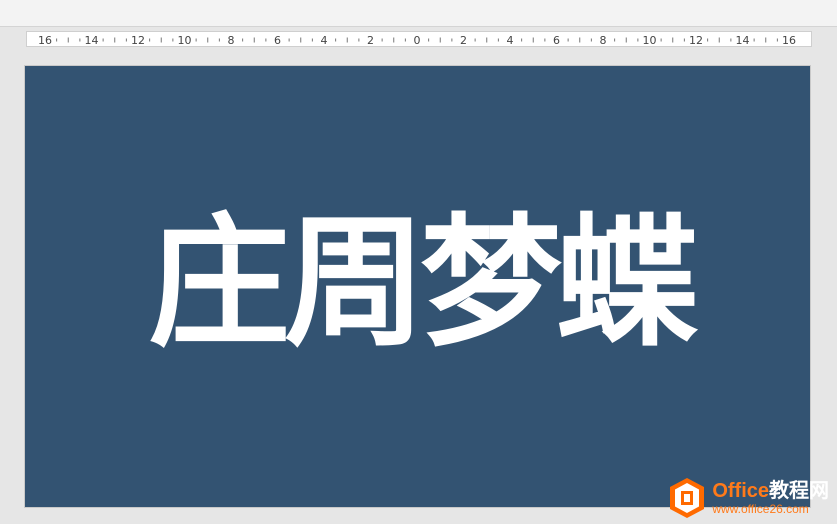 The image size is (837, 524). I want to click on watermark: Office教程网 www.office26.com, so click(748, 498).